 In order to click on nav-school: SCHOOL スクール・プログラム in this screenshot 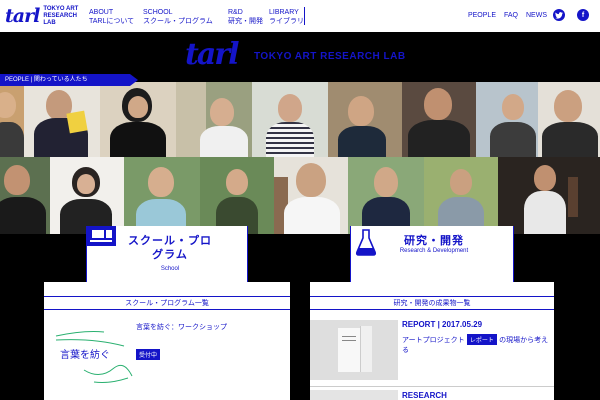, I will do `click(178, 17)`.